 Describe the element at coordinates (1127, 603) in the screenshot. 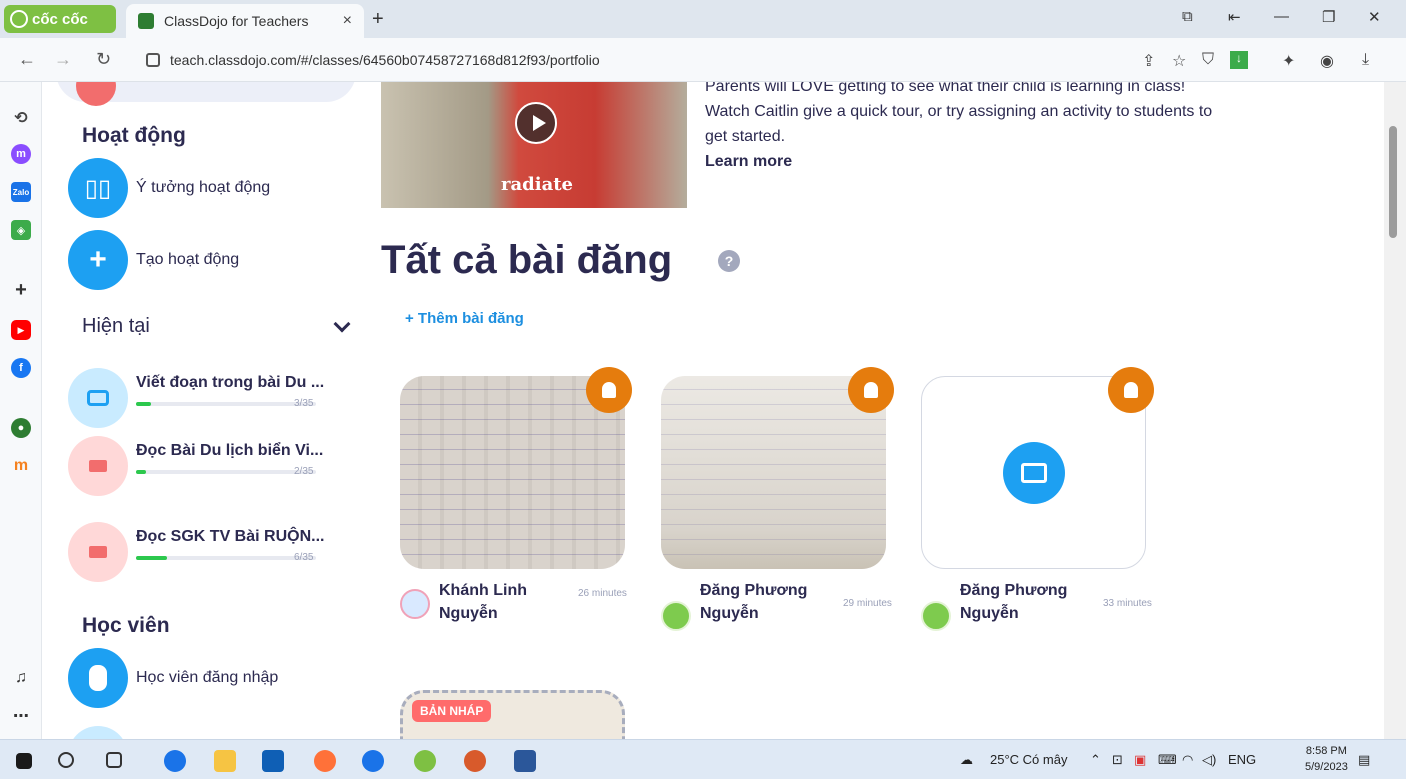

I see `post-time: 33 minutes` at that location.